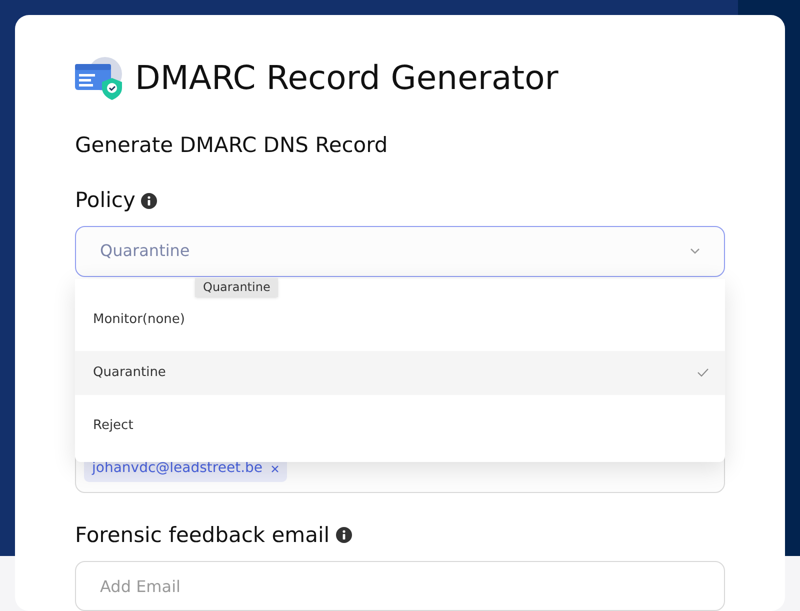  Describe the element at coordinates (400, 251) in the screenshot. I see `policy-select: Quarantine` at that location.